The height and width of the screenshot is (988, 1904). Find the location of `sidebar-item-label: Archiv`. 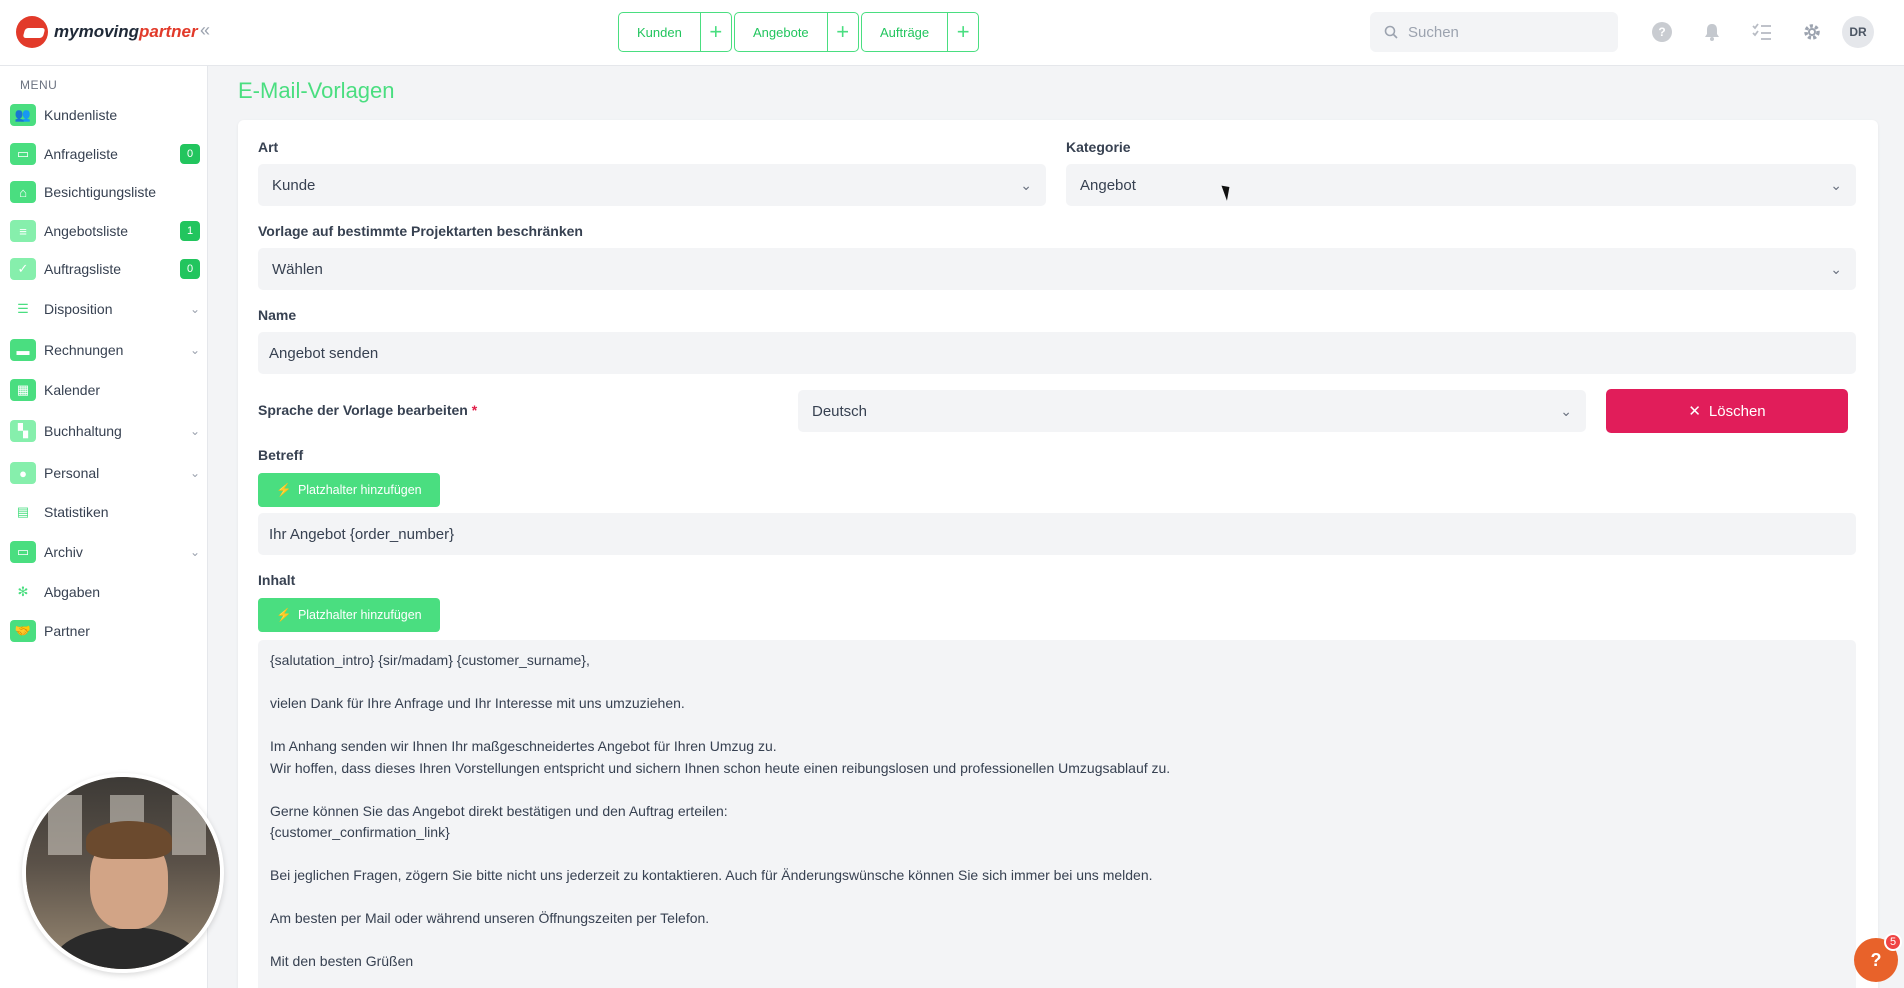

sidebar-item-label: Archiv is located at coordinates (63, 552).